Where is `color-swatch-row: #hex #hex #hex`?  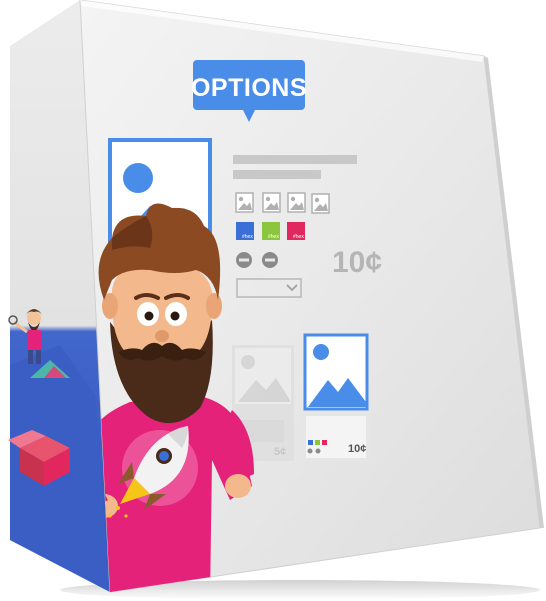 color-swatch-row: #hex #hex #hex is located at coordinates (270, 231).